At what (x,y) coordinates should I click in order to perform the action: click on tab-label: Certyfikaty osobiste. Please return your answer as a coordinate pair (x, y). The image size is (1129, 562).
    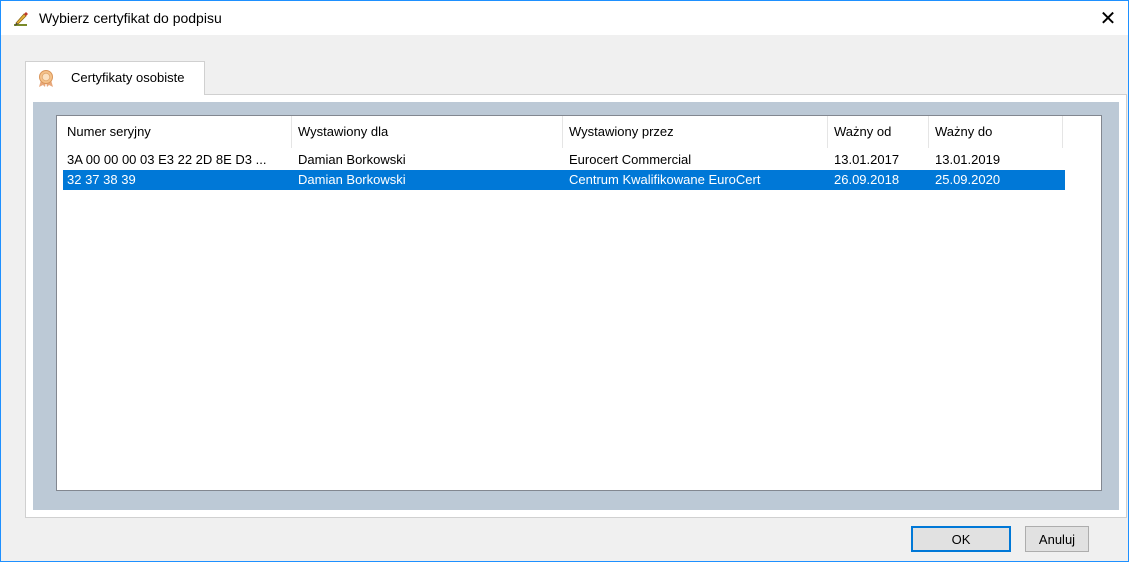
    Looking at the image, I should click on (128, 77).